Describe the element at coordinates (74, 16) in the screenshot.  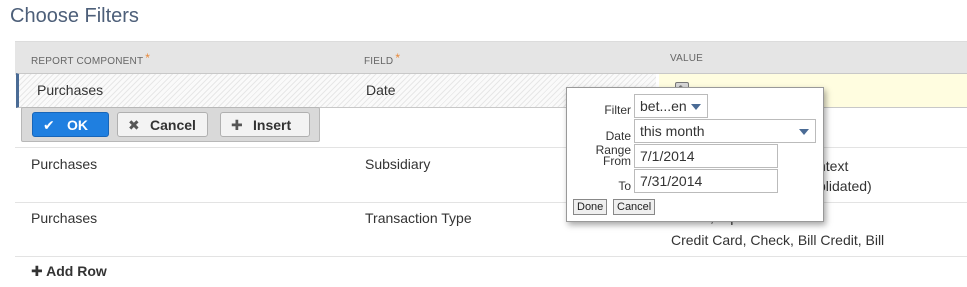
I see `page-title: Choose Filters` at that location.